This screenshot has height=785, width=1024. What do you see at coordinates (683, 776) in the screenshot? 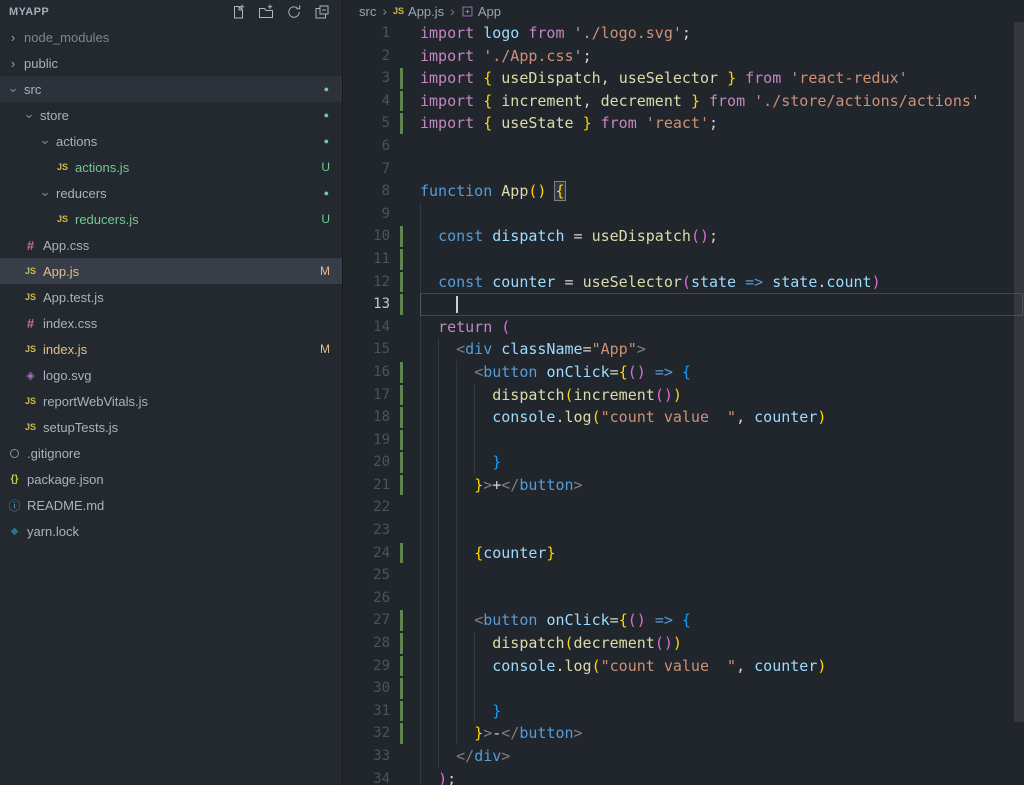
I see `code-line: 34 );` at bounding box center [683, 776].